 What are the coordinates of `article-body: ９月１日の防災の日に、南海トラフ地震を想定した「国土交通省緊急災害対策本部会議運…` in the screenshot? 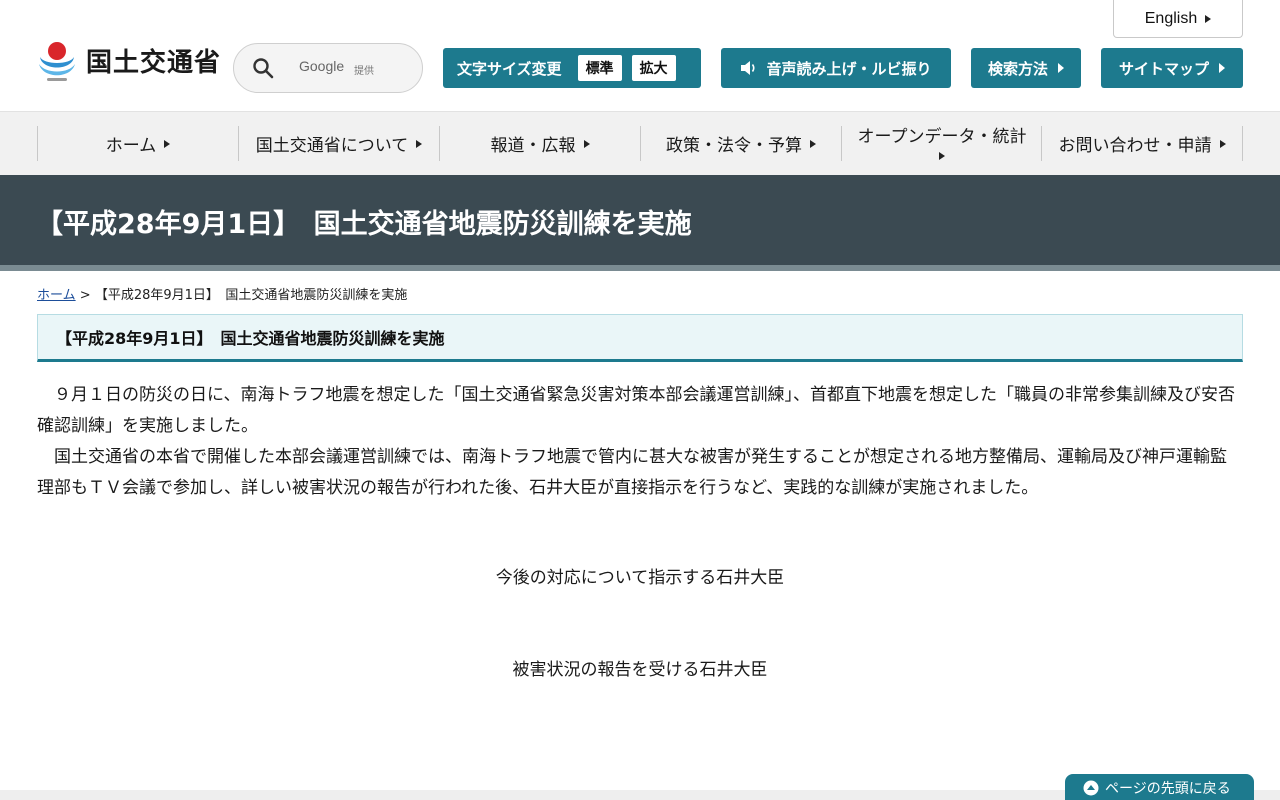 It's located at (640, 442).